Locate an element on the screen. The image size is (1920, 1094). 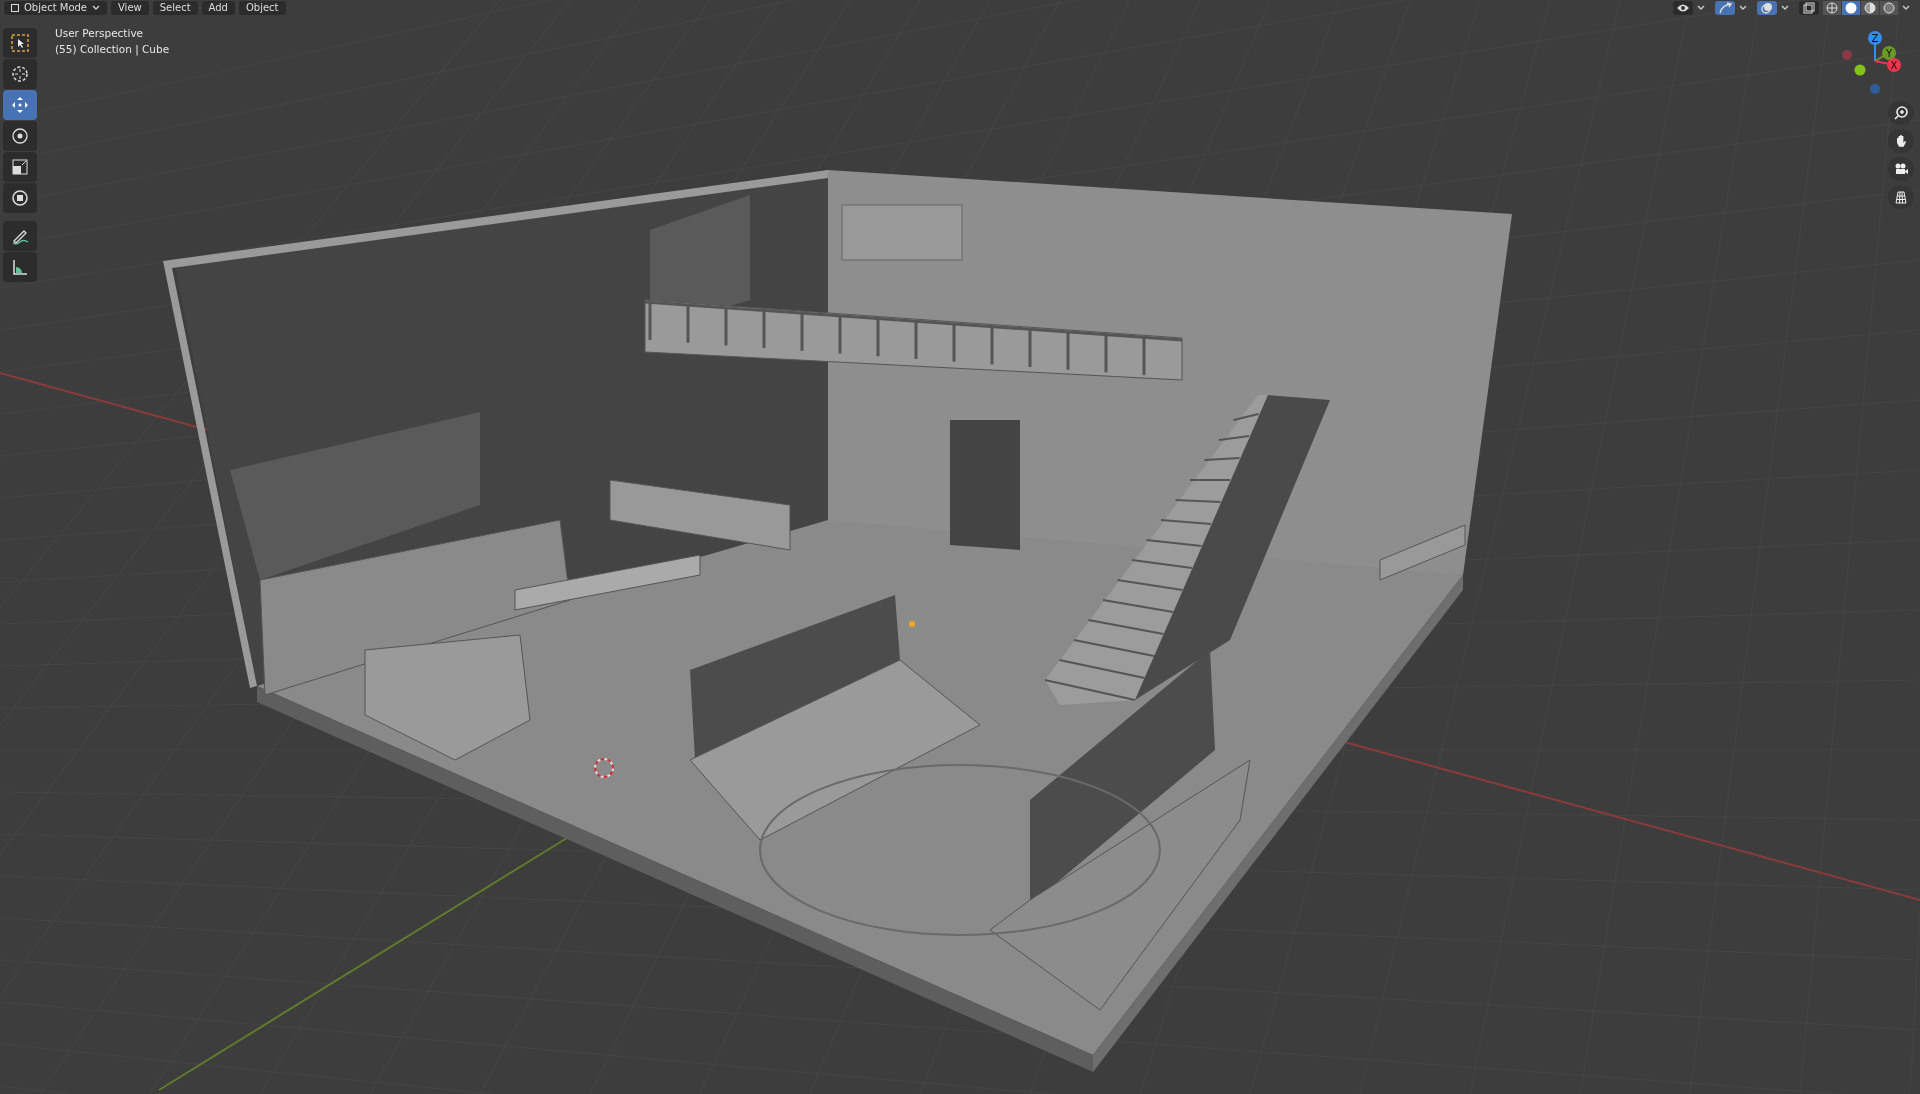
3d-cursor-icon is located at coordinates (604, 768).